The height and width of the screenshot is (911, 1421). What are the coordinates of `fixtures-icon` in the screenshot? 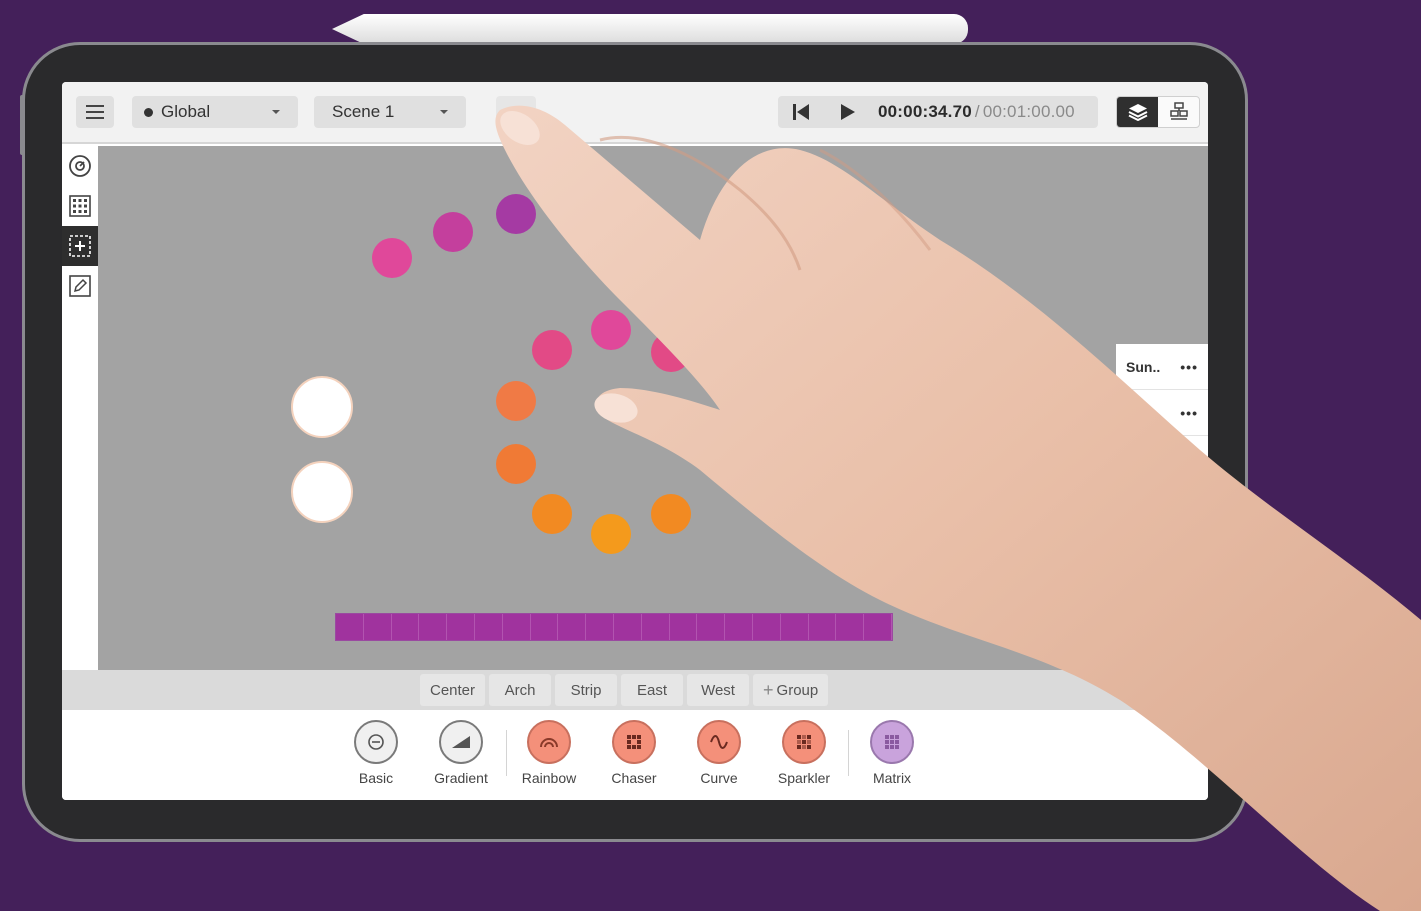 It's located at (1178, 111).